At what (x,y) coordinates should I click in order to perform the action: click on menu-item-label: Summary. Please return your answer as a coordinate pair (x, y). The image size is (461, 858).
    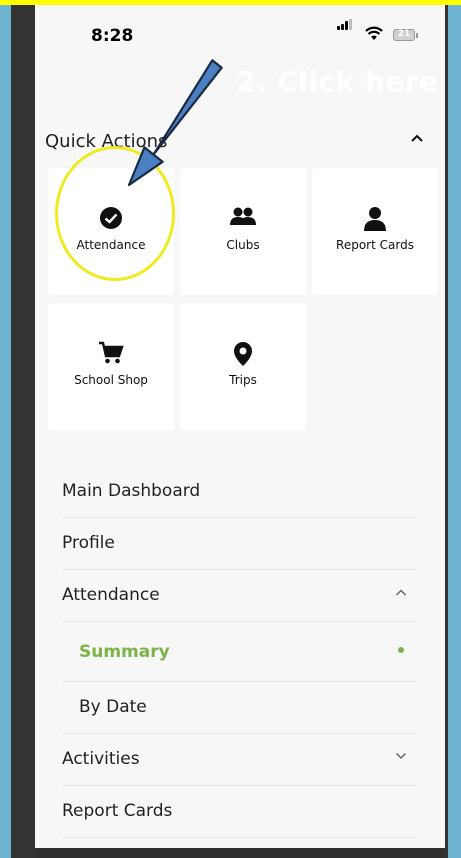
    Looking at the image, I should click on (124, 652).